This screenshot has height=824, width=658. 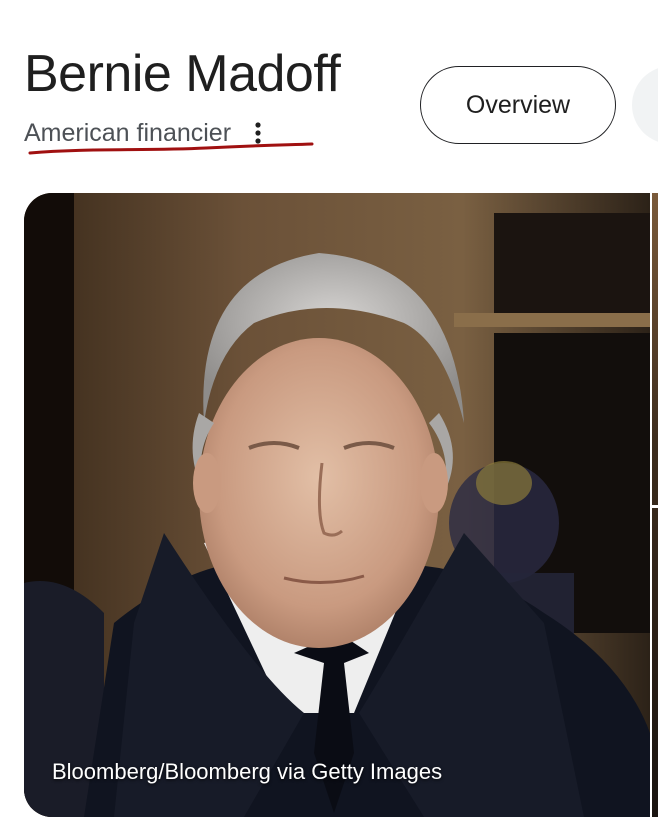 What do you see at coordinates (182, 74) in the screenshot?
I see `entity-title: Bernie Madoff` at bounding box center [182, 74].